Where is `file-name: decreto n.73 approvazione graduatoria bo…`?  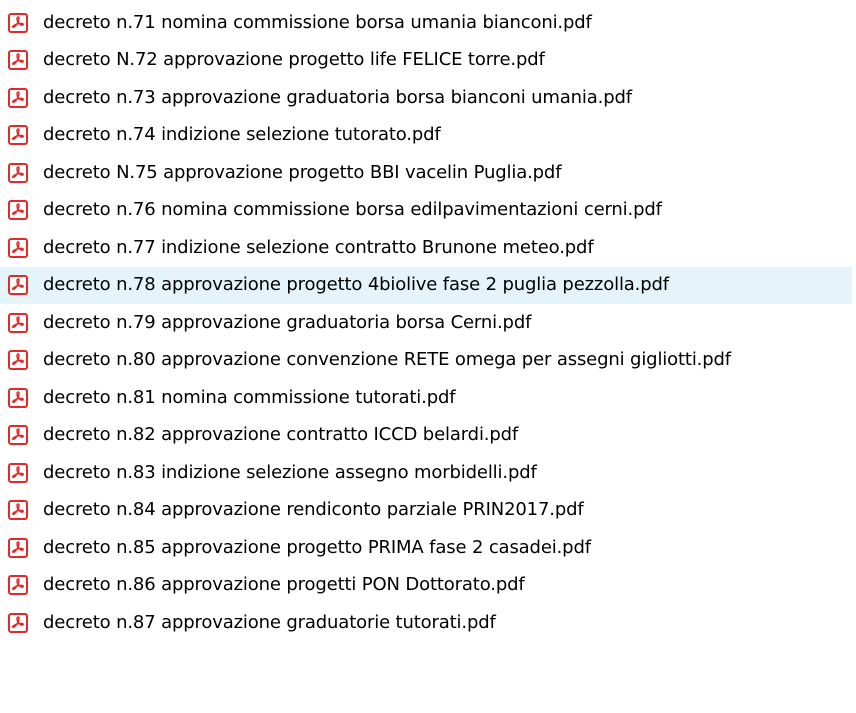 file-name: decreto n.73 approvazione graduatoria bo… is located at coordinates (337, 97).